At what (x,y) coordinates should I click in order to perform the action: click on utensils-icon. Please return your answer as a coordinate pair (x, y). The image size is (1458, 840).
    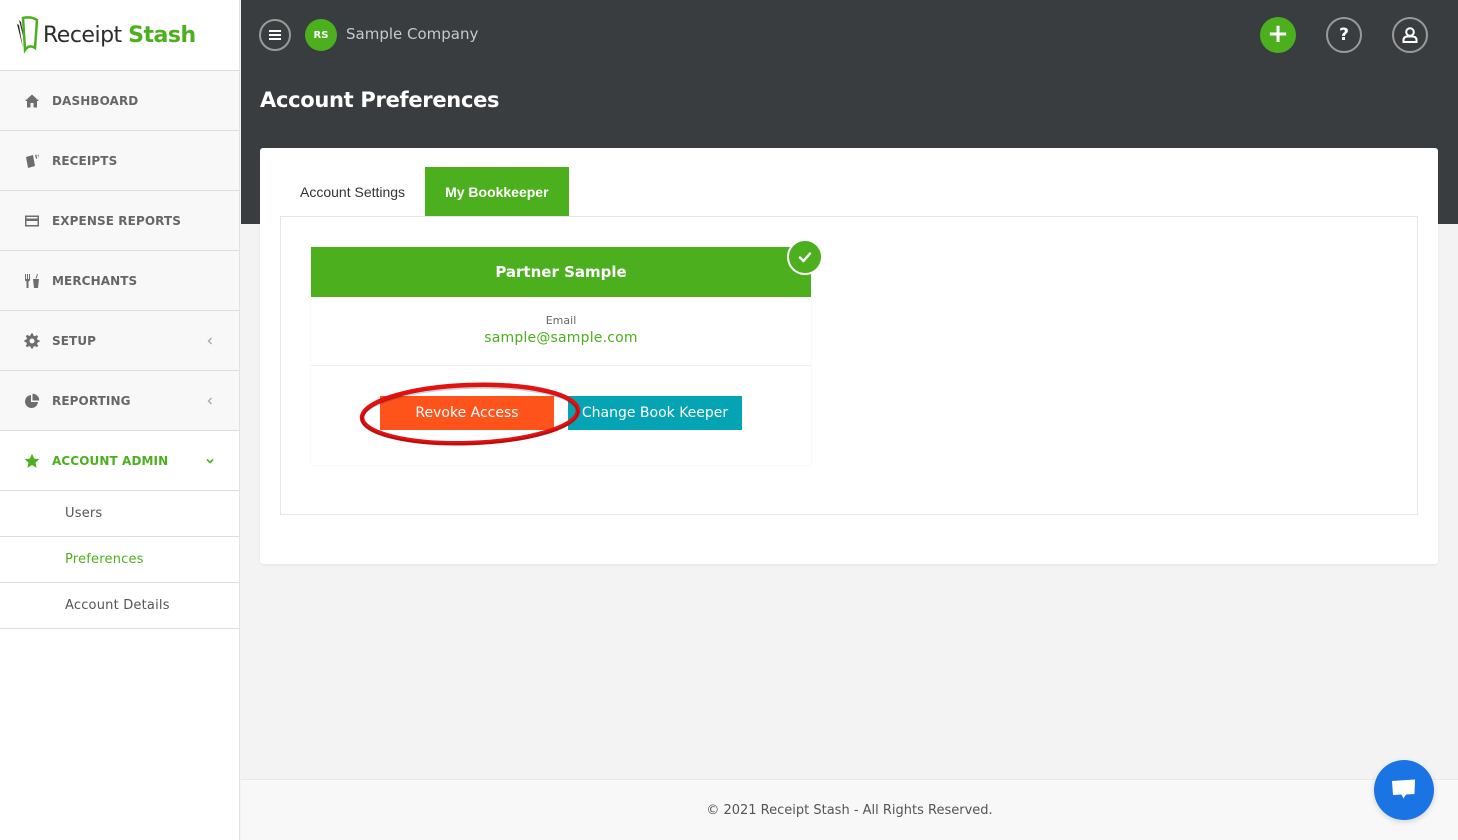
    Looking at the image, I should click on (32, 281).